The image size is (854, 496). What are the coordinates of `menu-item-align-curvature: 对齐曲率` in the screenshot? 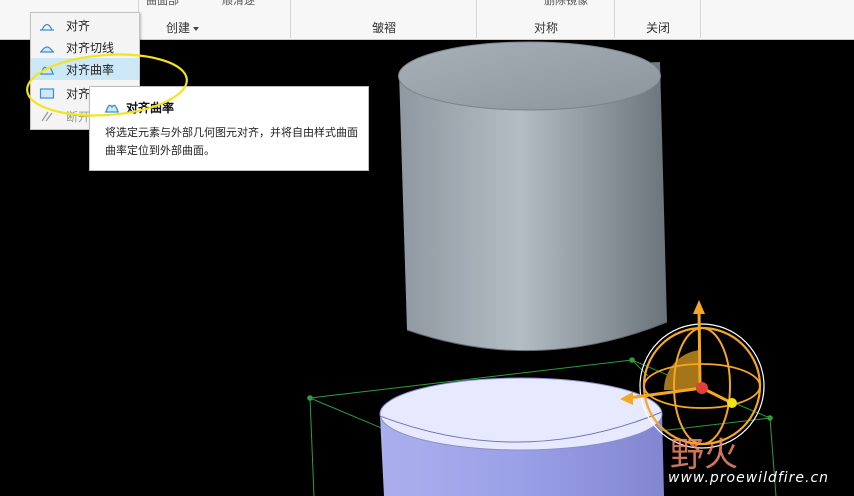 It's located at (85, 69).